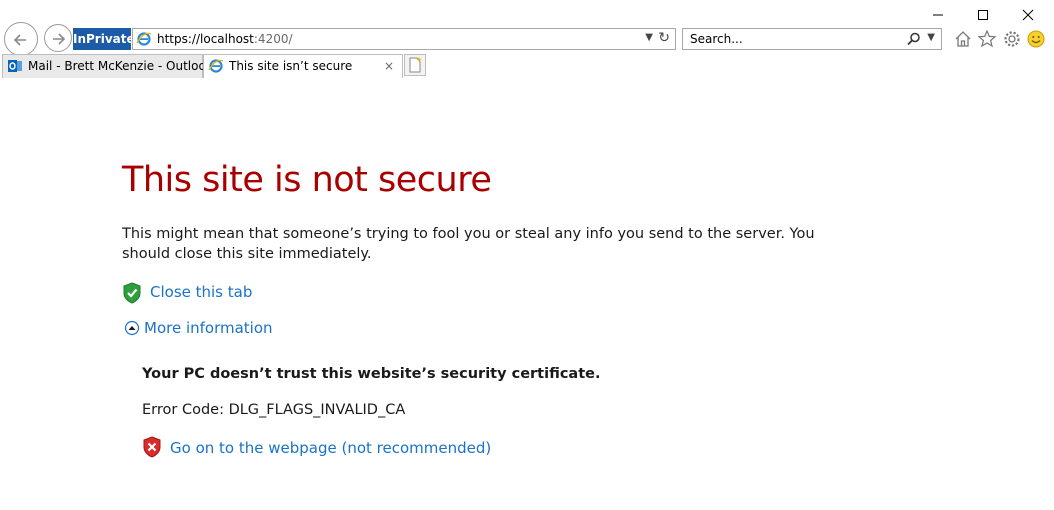  I want to click on maximize-button, so click(983, 15).